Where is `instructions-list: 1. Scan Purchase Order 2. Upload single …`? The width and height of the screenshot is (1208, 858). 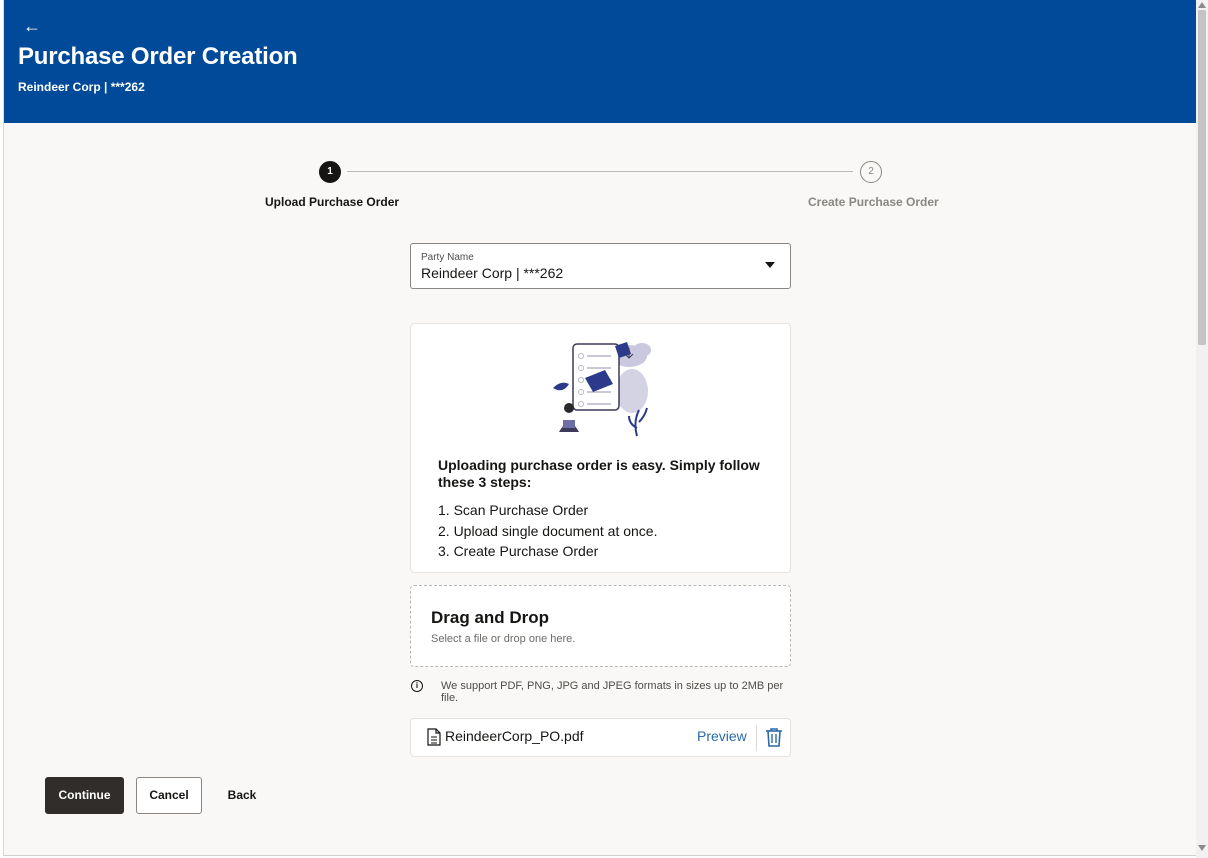
instructions-list: 1. Scan Purchase Order 2. Upload single … is located at coordinates (547, 531).